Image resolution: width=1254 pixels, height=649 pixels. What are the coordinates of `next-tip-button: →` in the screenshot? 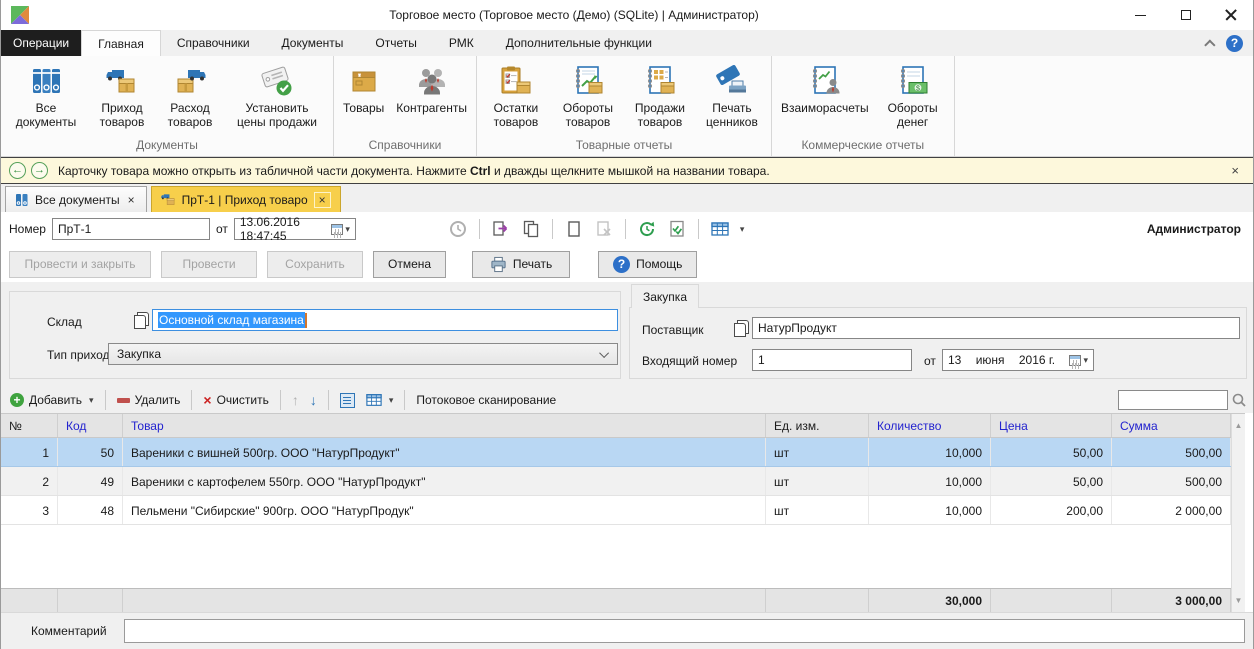 It's located at (39, 170).